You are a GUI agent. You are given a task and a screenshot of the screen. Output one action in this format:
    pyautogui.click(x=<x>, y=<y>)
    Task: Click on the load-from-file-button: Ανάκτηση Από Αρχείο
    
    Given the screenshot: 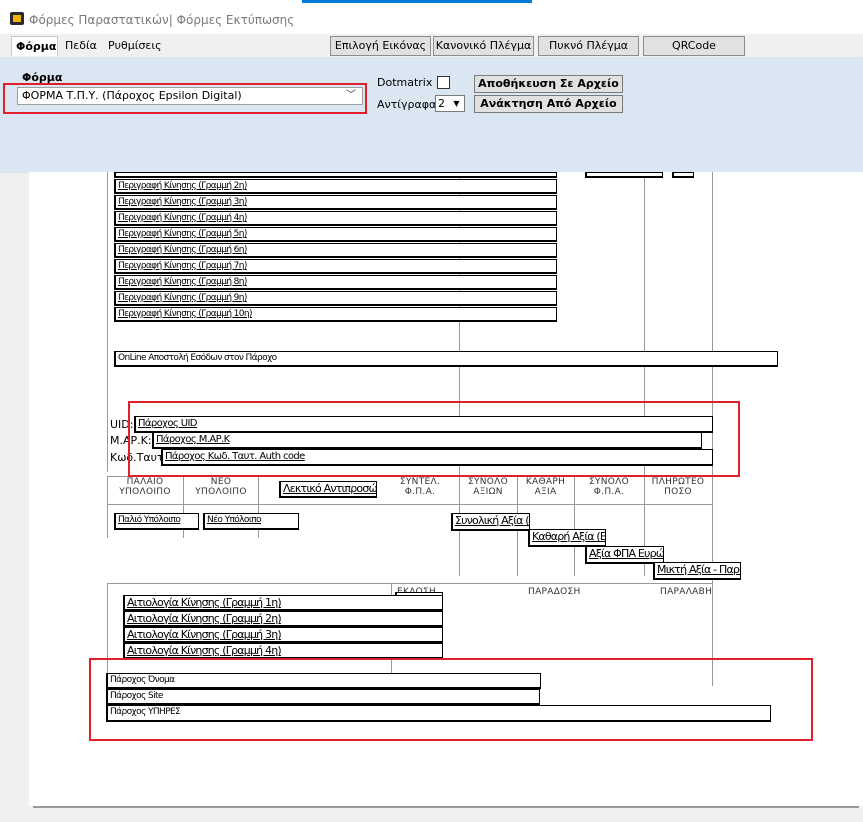 What is the action you would take?
    pyautogui.click(x=548, y=104)
    